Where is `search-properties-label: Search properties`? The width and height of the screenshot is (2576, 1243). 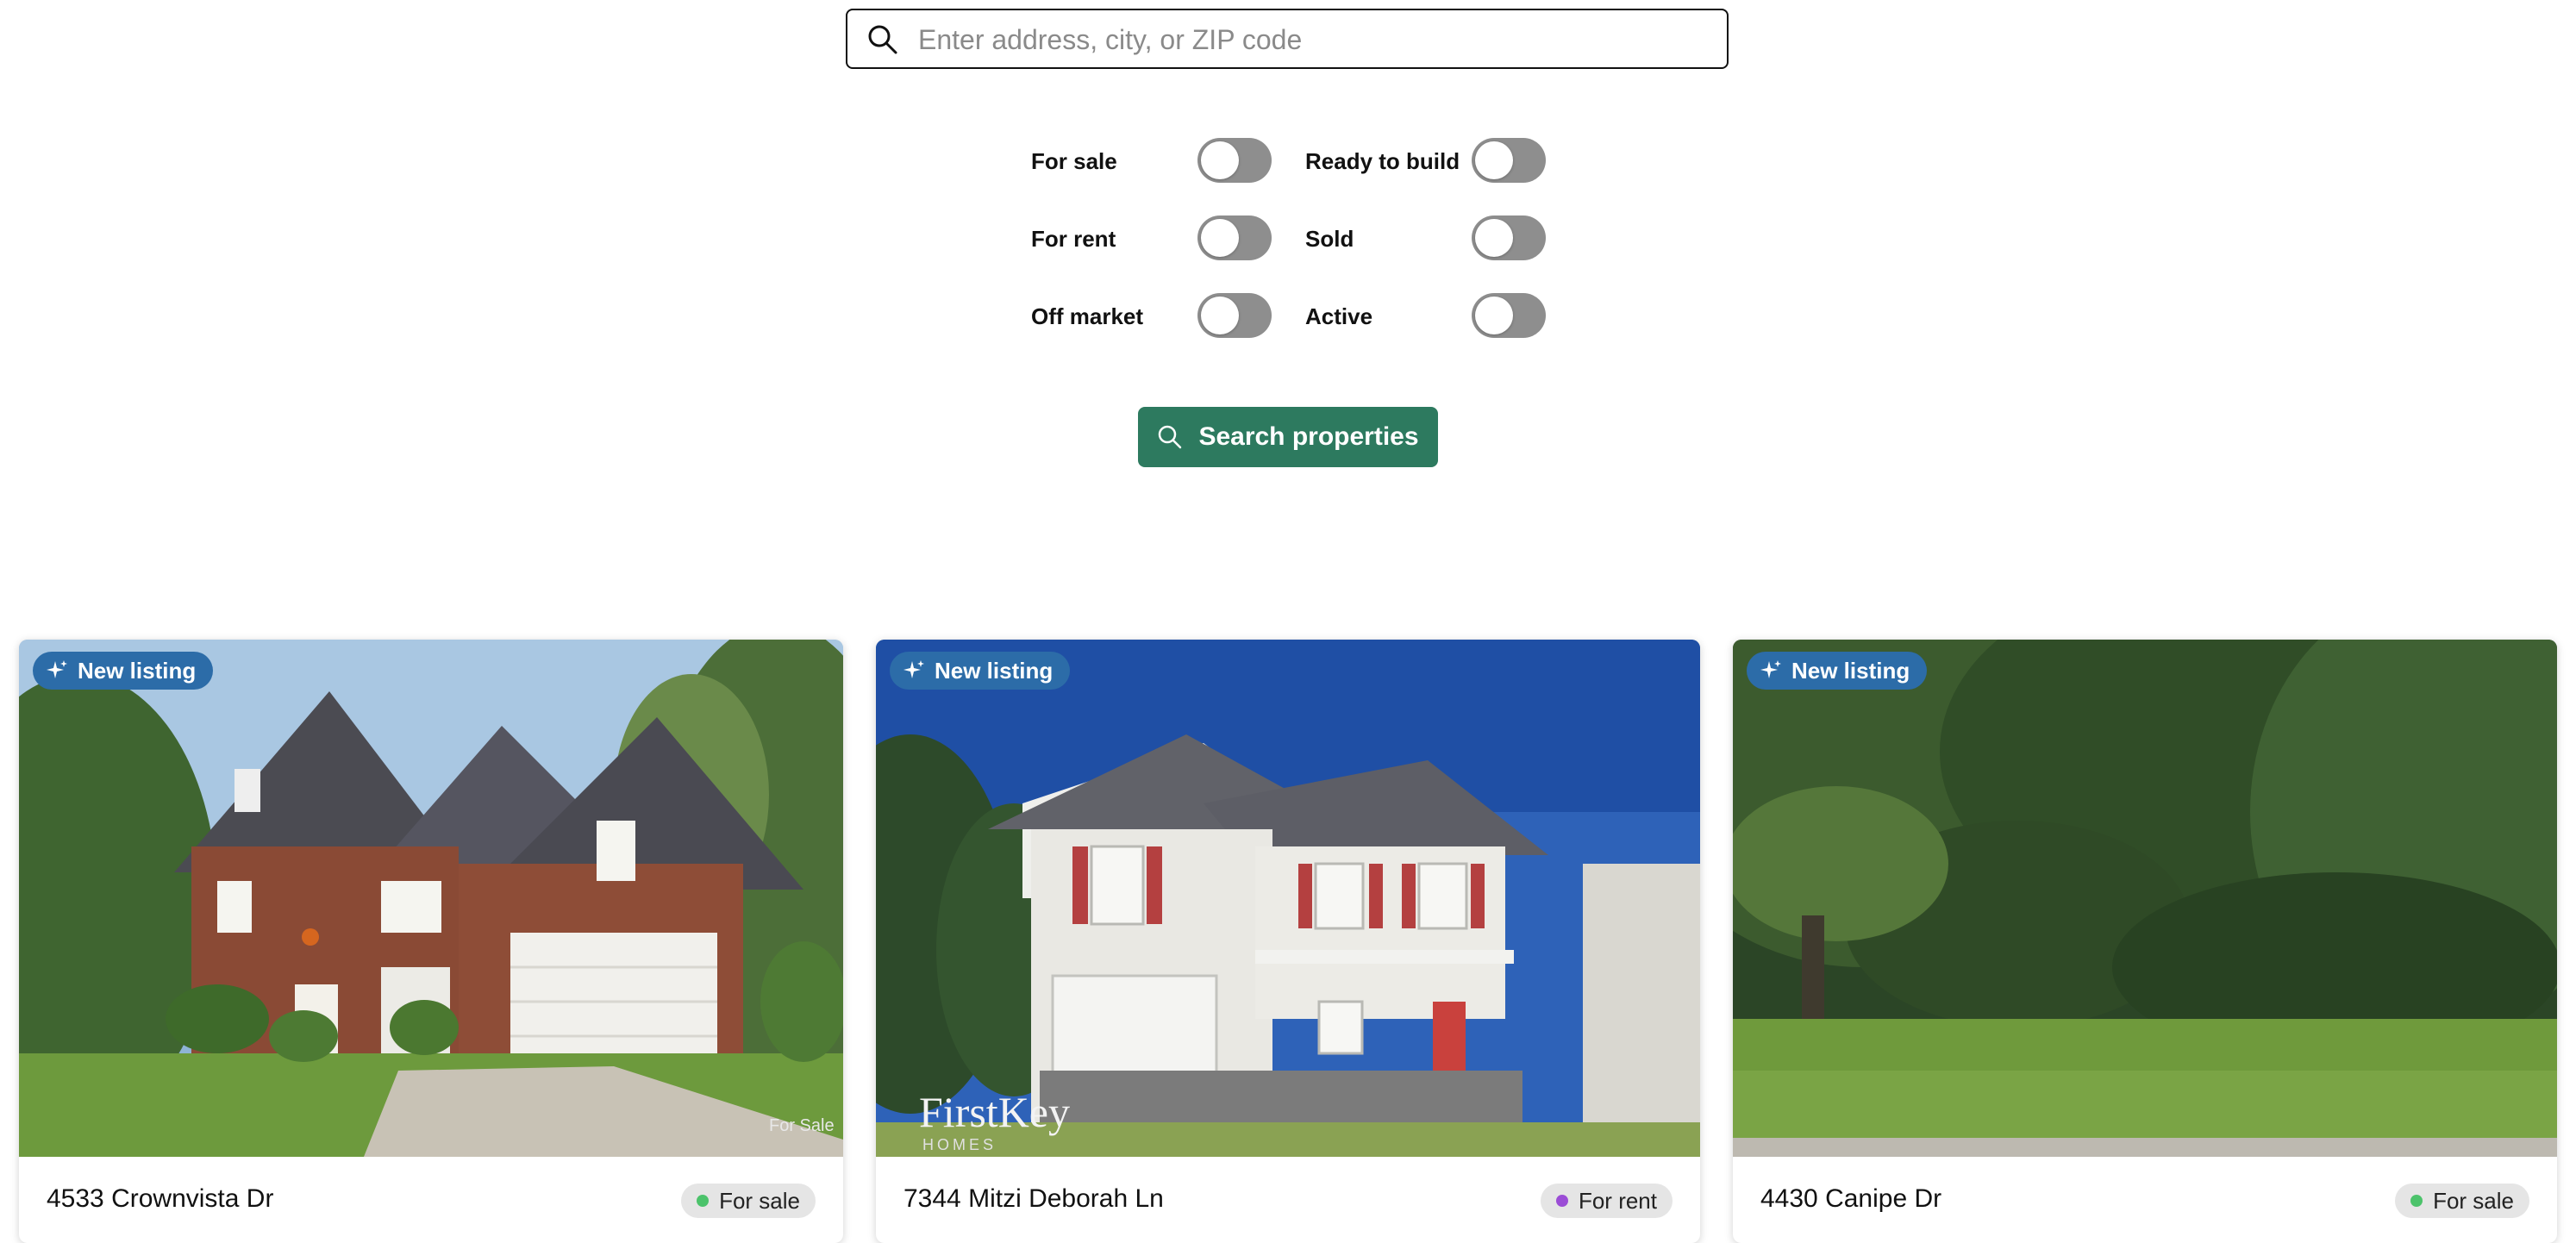 search-properties-label: Search properties is located at coordinates (1308, 436).